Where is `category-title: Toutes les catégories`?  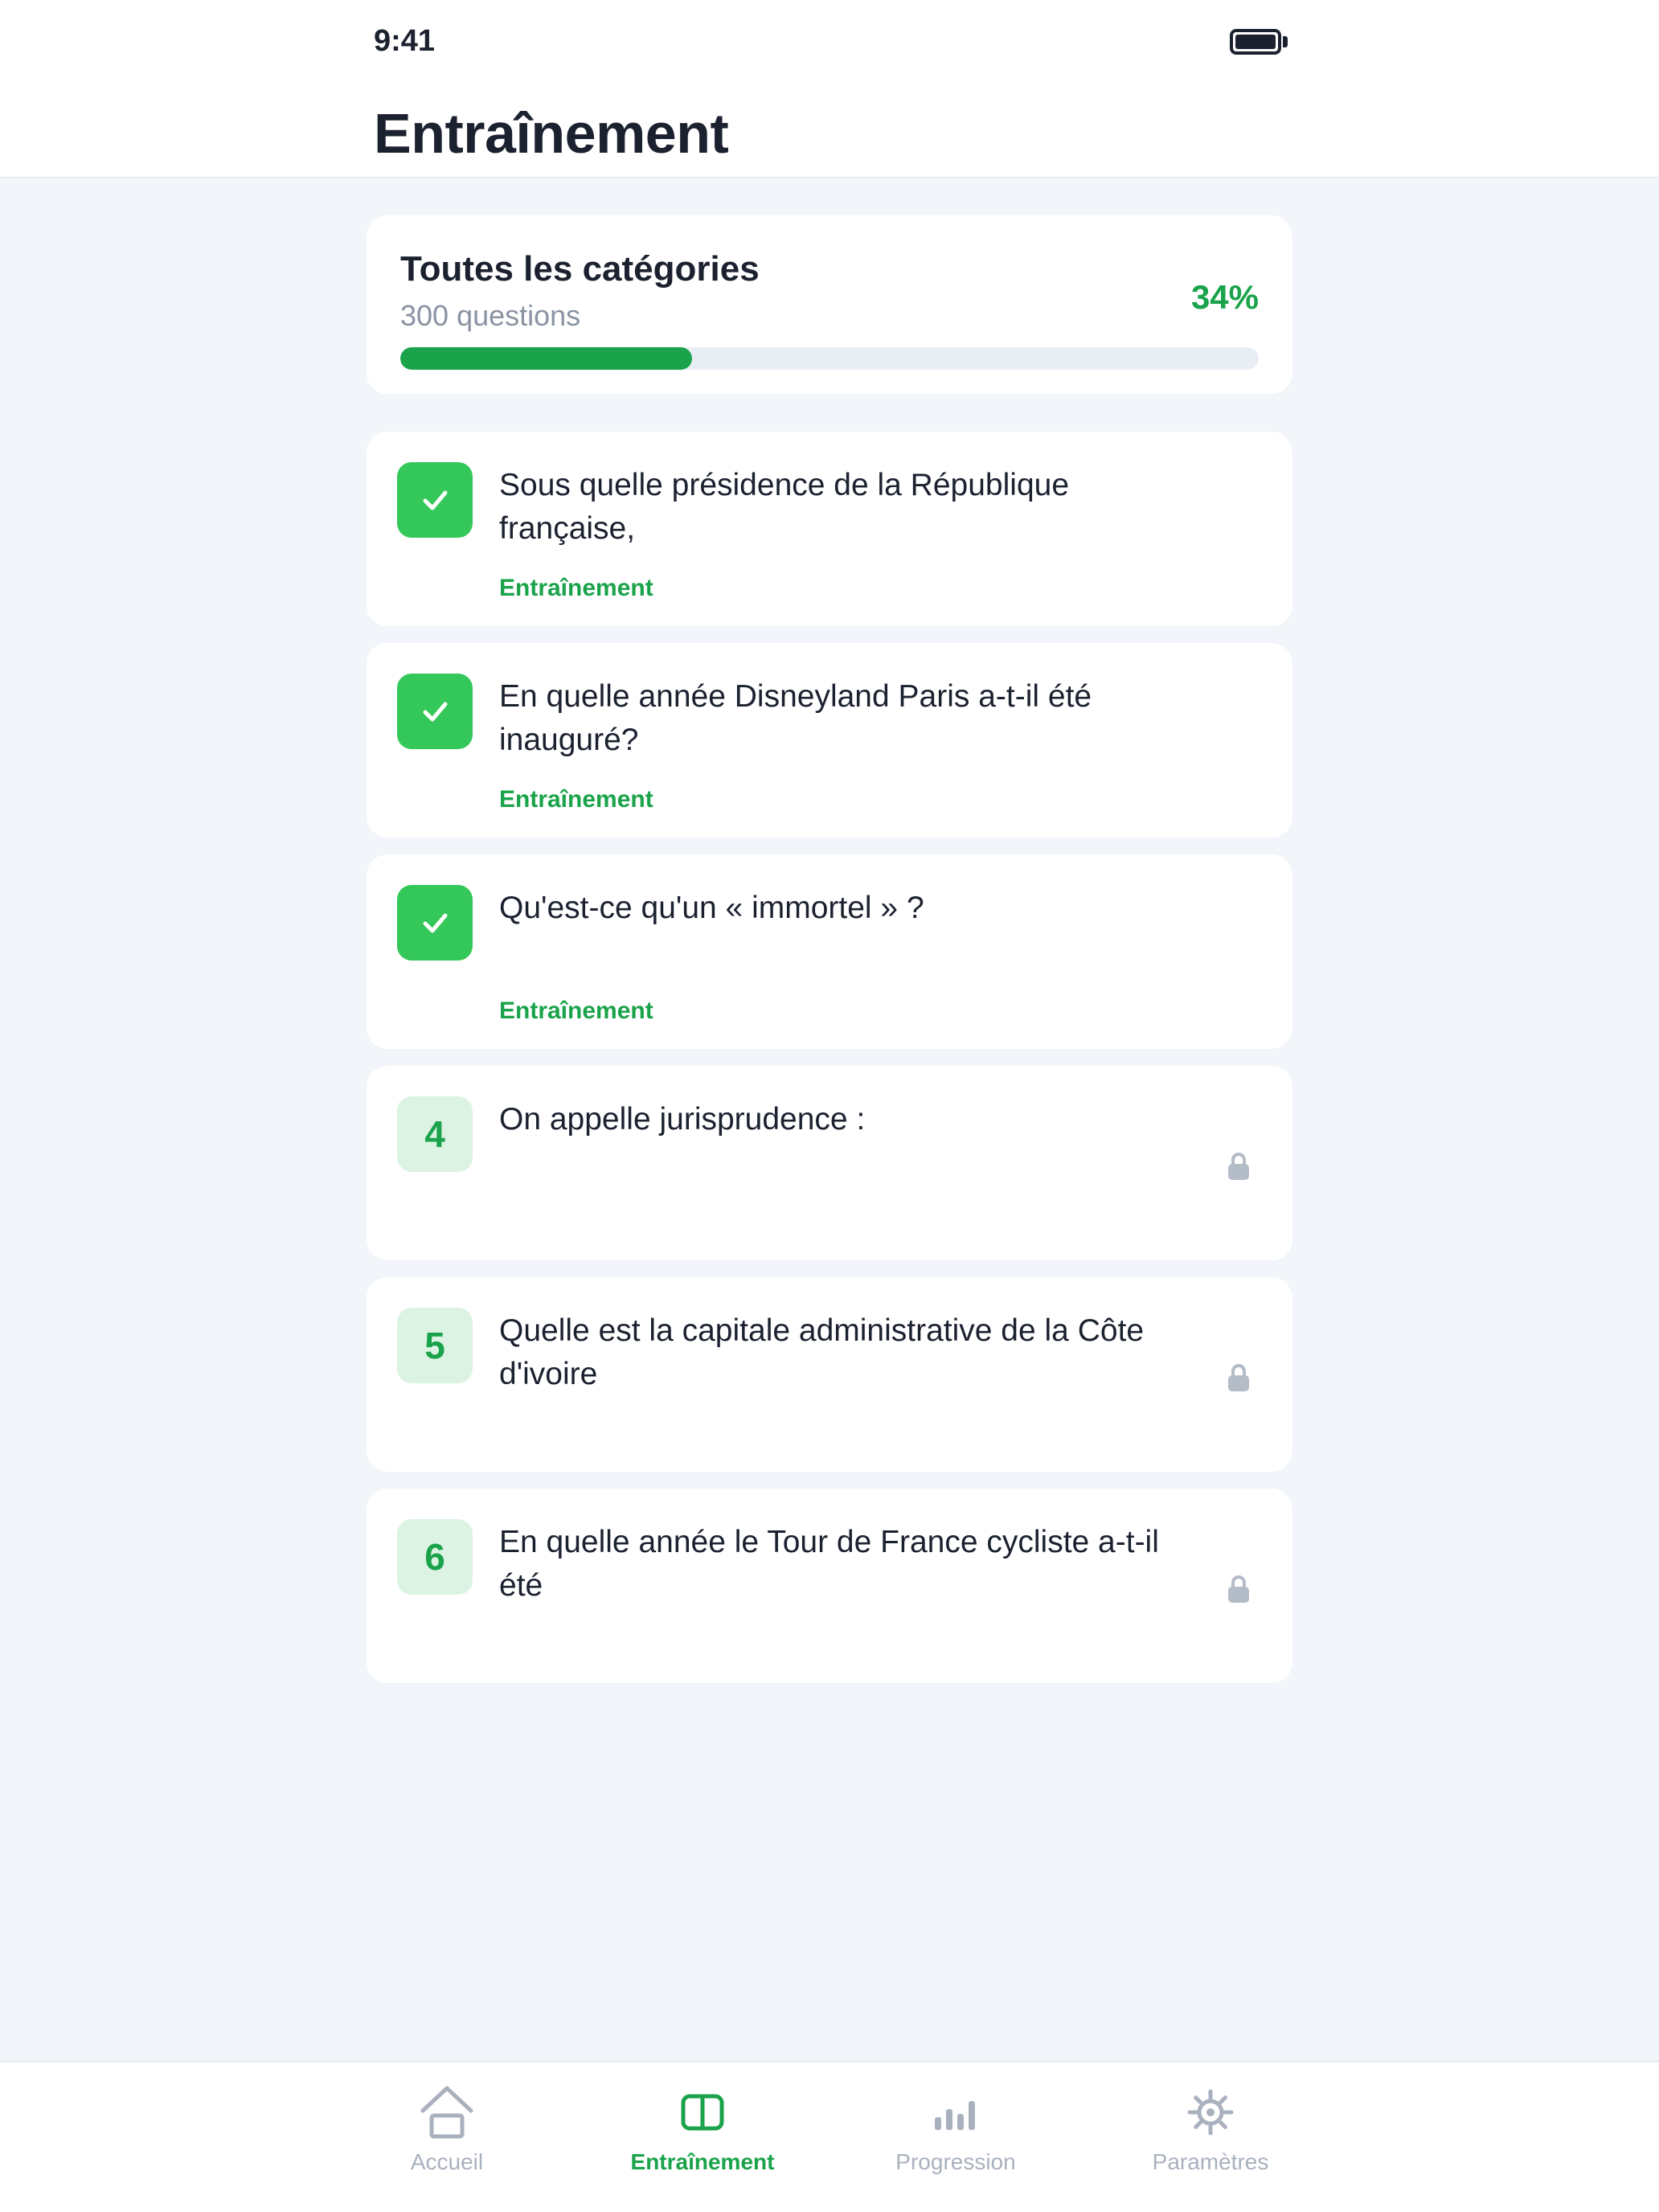
category-title: Toutes les catégories is located at coordinates (580, 269).